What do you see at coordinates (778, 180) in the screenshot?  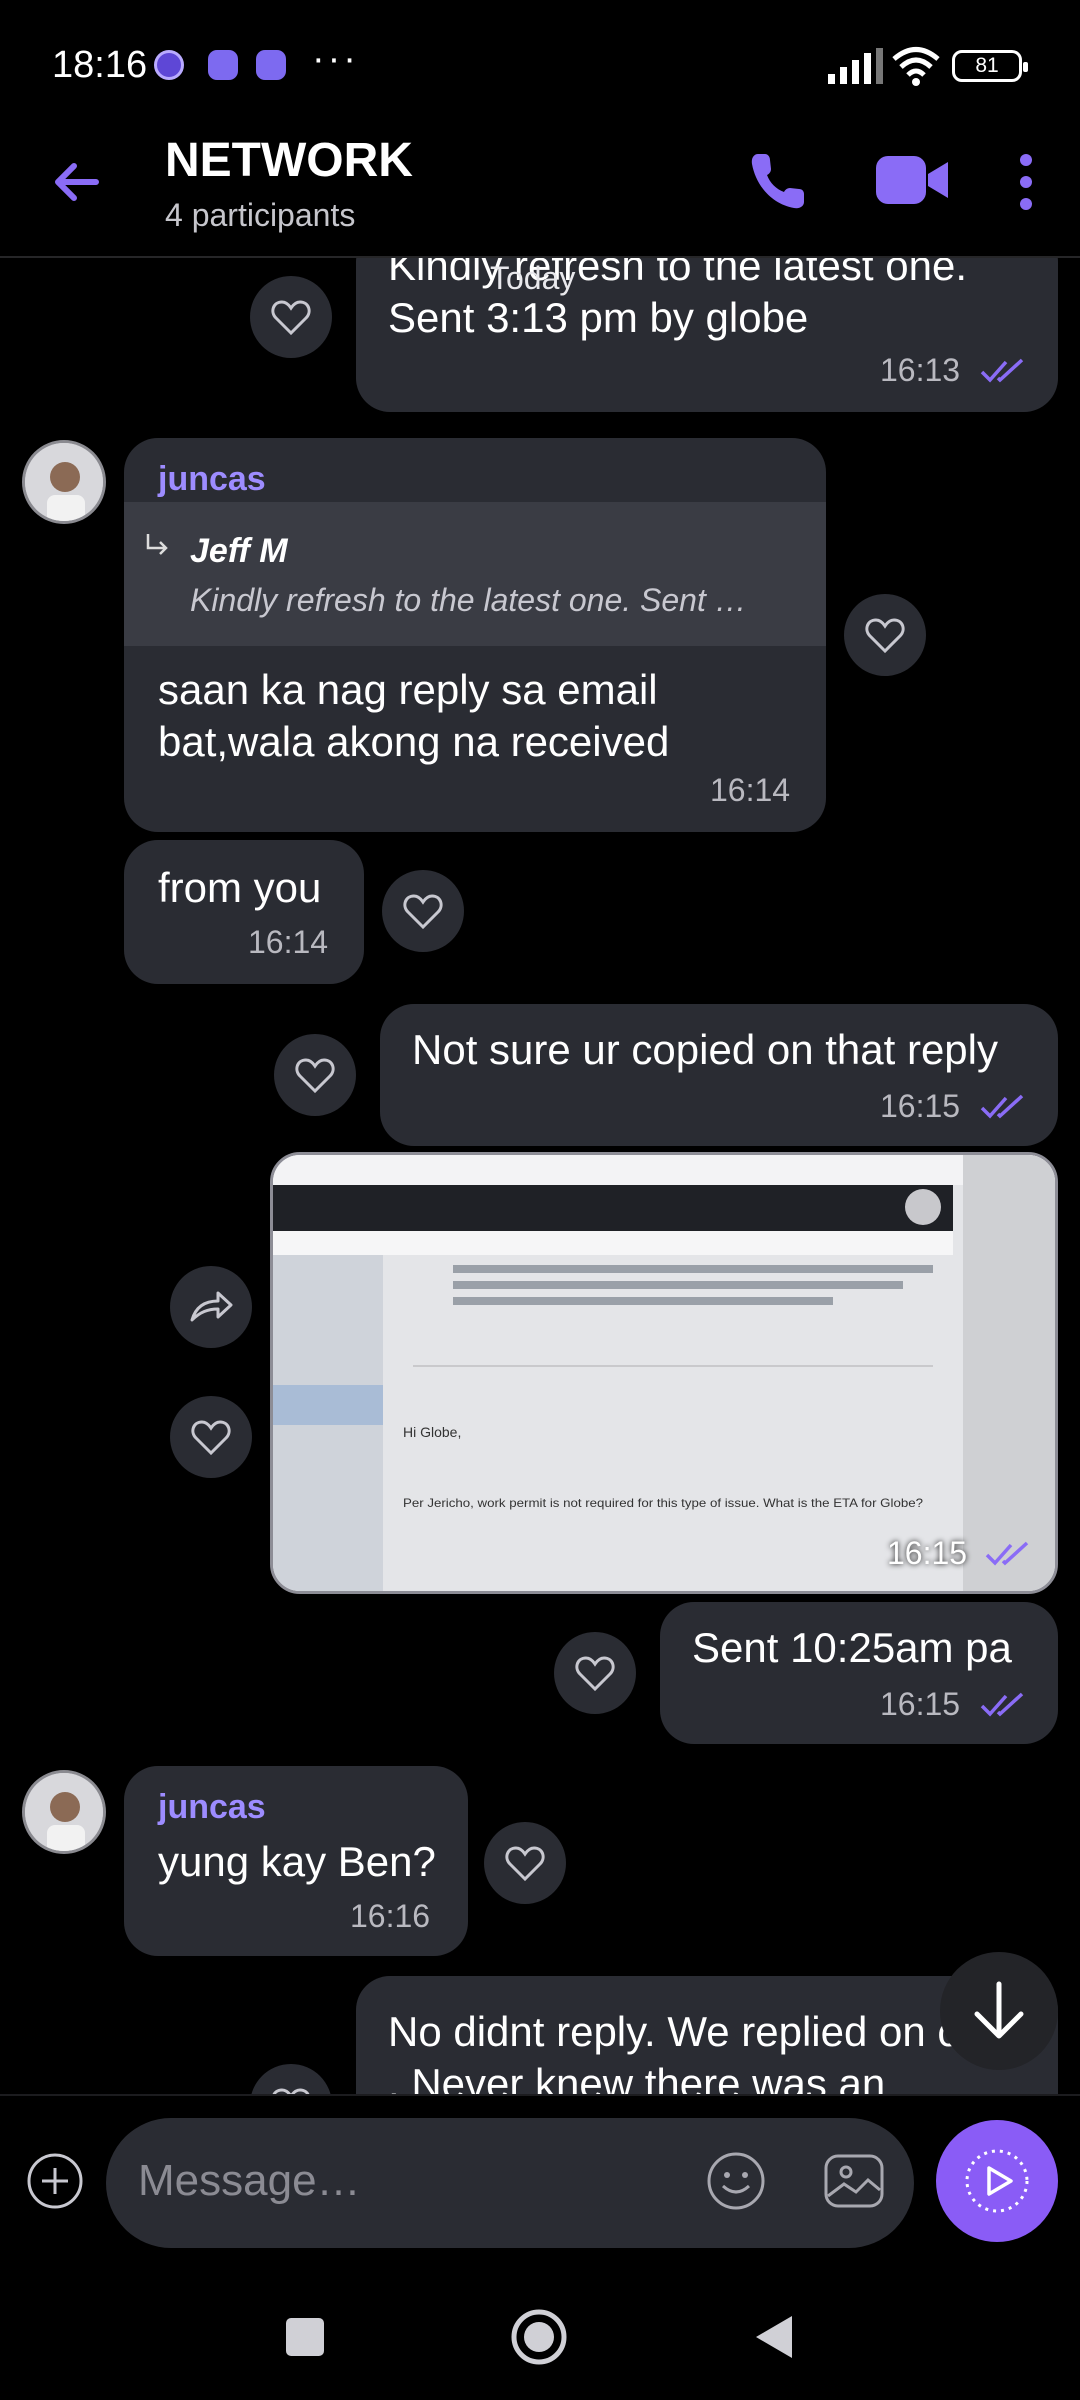 I see `voice-call-button` at bounding box center [778, 180].